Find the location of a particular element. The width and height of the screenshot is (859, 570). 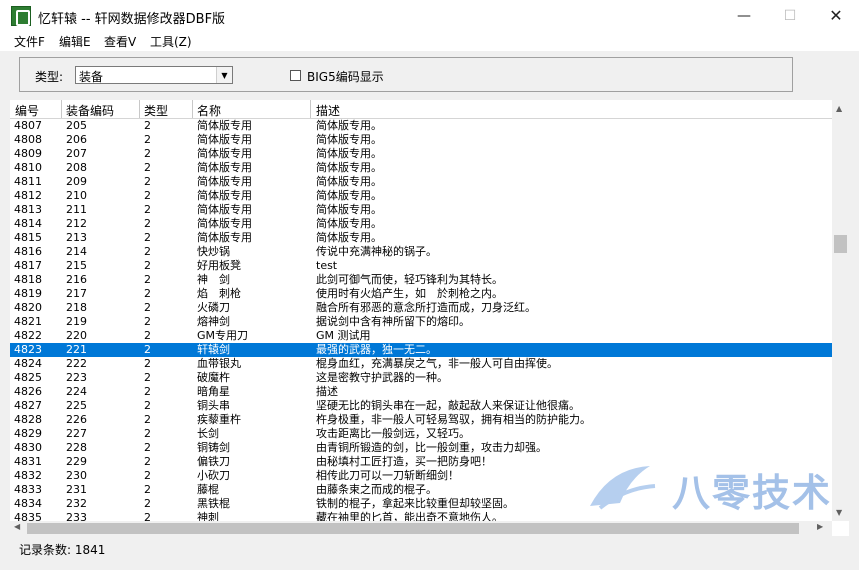

horizontal-scroll-thumb is located at coordinates (413, 528).